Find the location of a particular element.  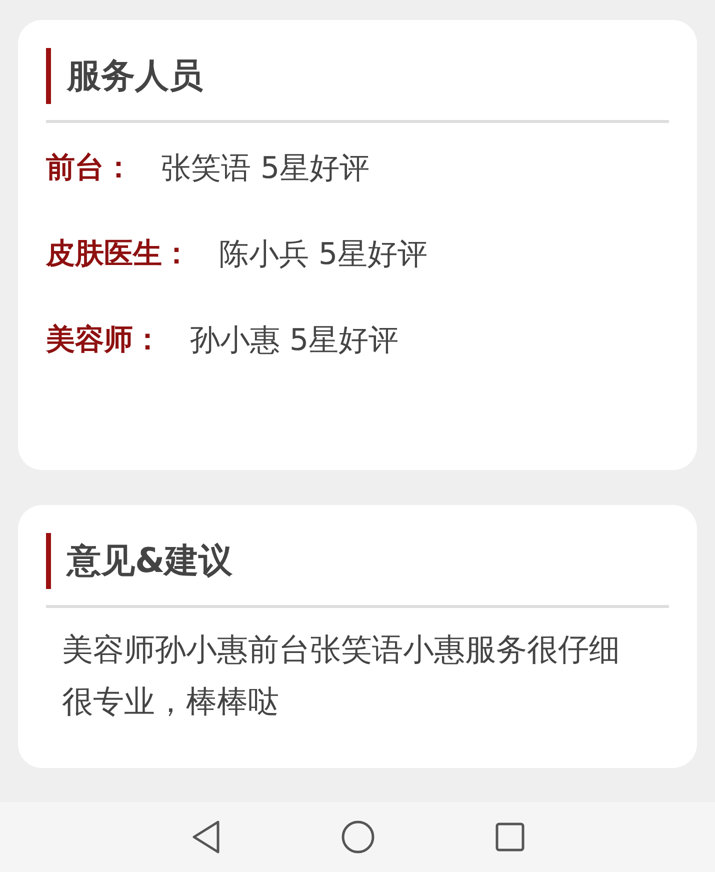

role-label: 美容师： is located at coordinates (104, 339).